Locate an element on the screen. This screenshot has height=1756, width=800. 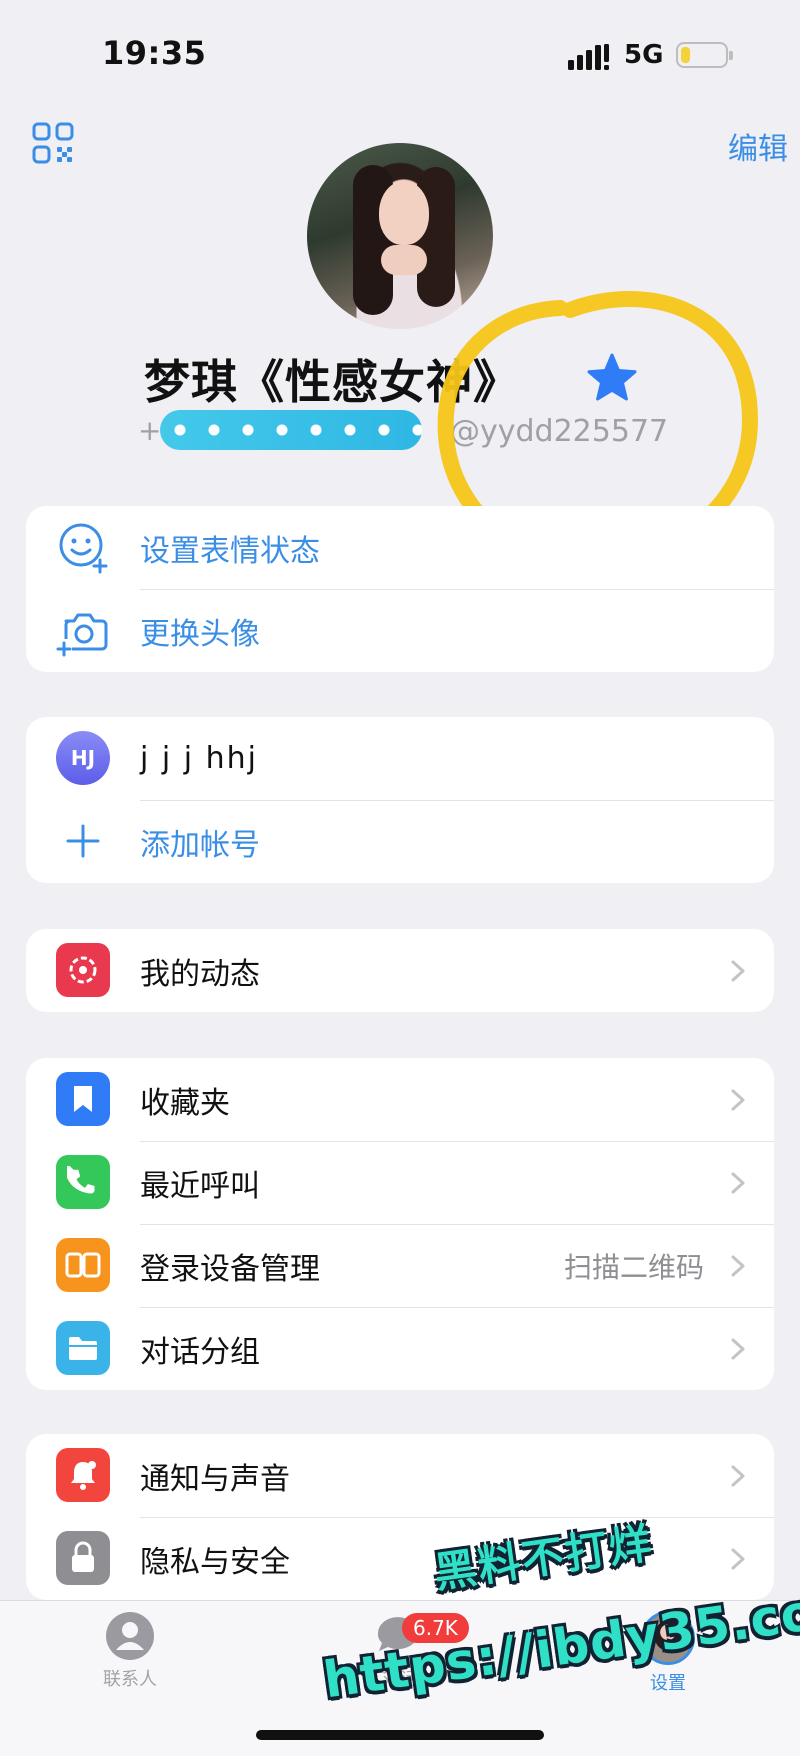
settings-card: 通知与声音 隐私与安全 is located at coordinates (400, 1517).